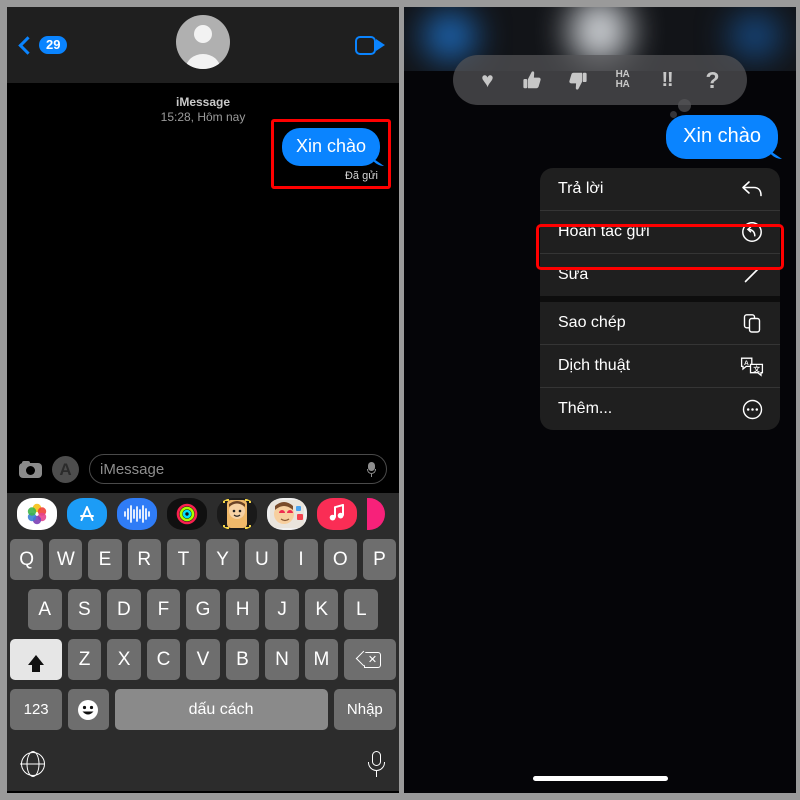  What do you see at coordinates (43, 45) in the screenshot?
I see `back-button: 29` at bounding box center [43, 45].